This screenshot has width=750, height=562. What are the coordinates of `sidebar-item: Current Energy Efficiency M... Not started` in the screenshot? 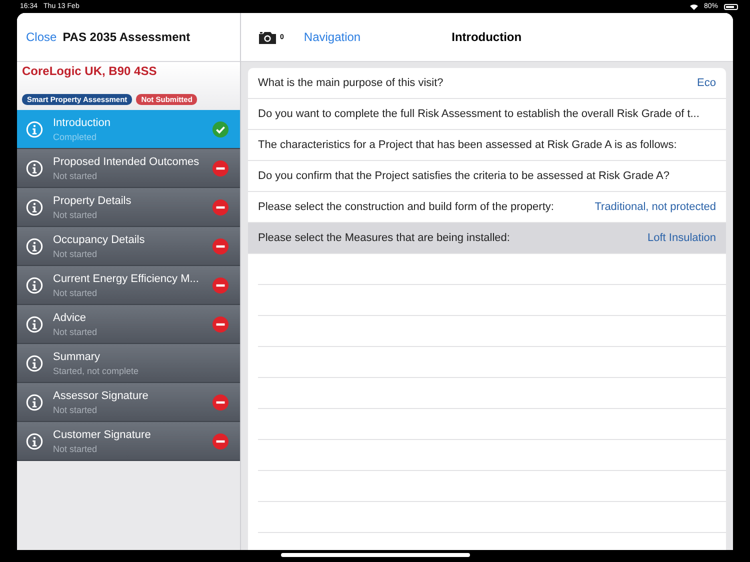 It's located at (128, 285).